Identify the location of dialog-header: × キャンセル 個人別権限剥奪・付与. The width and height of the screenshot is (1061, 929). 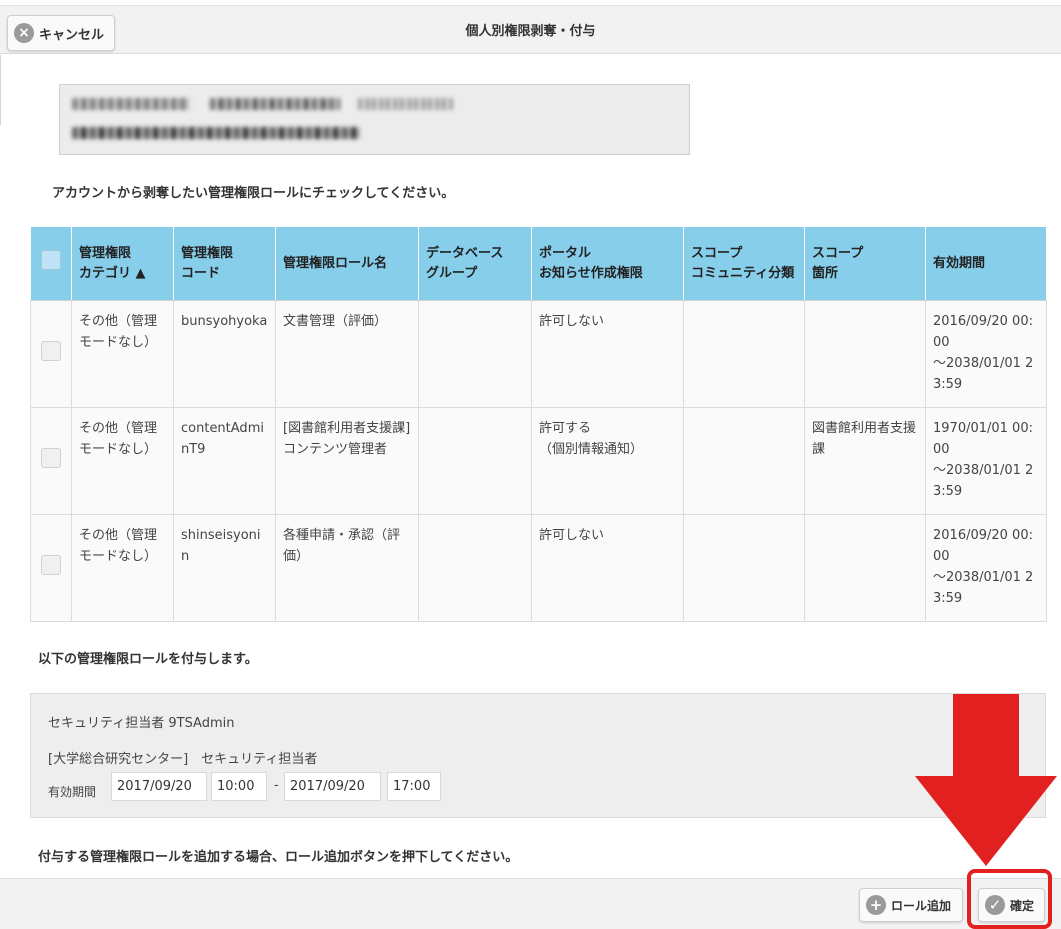
(530, 30).